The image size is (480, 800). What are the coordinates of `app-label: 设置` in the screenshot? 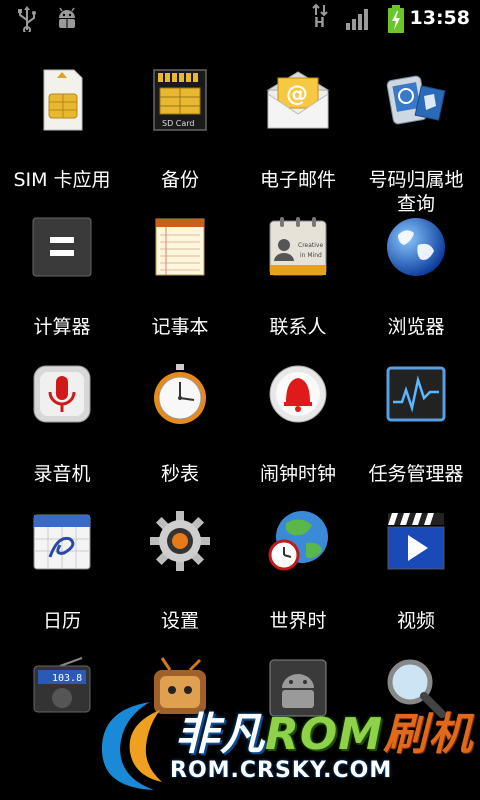 It's located at (179, 621).